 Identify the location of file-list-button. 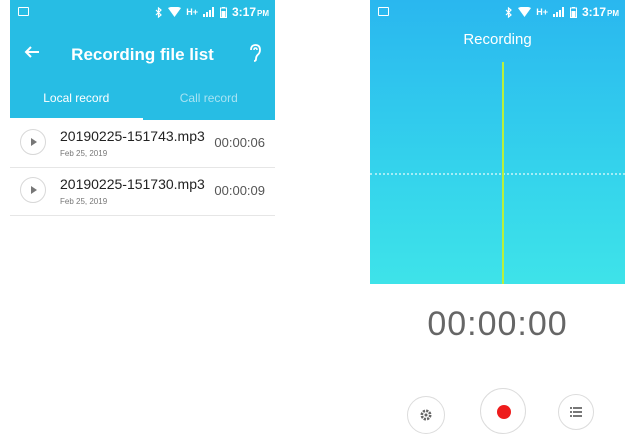
(576, 412).